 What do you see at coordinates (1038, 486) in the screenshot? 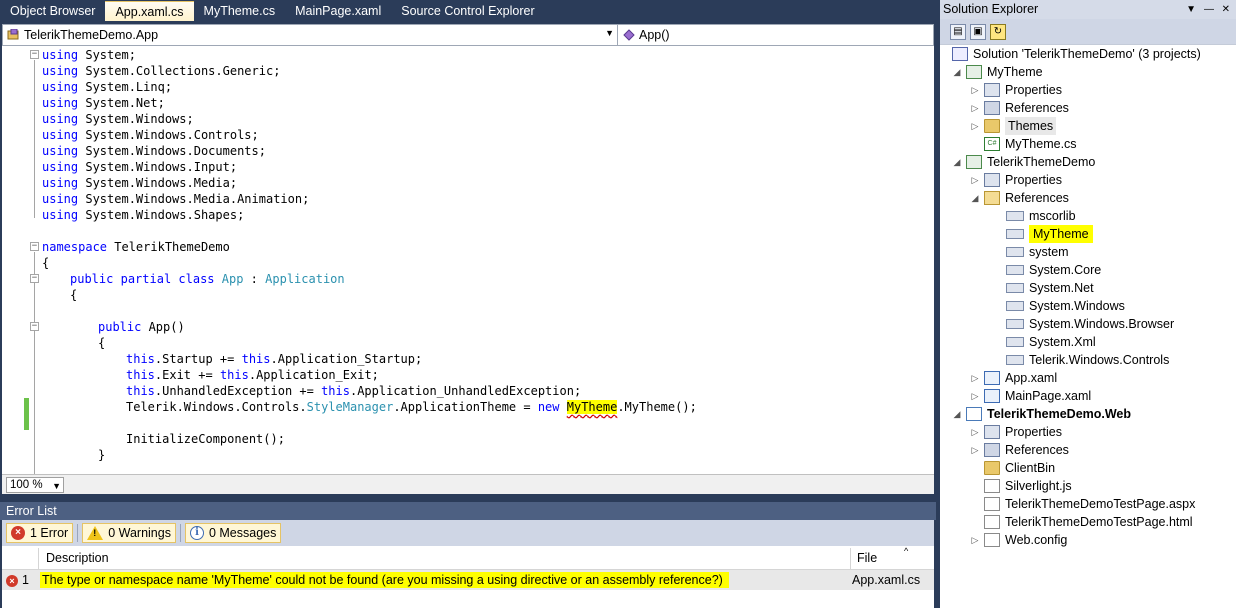
I see `tree-item-label: Silverlight.js` at bounding box center [1038, 486].